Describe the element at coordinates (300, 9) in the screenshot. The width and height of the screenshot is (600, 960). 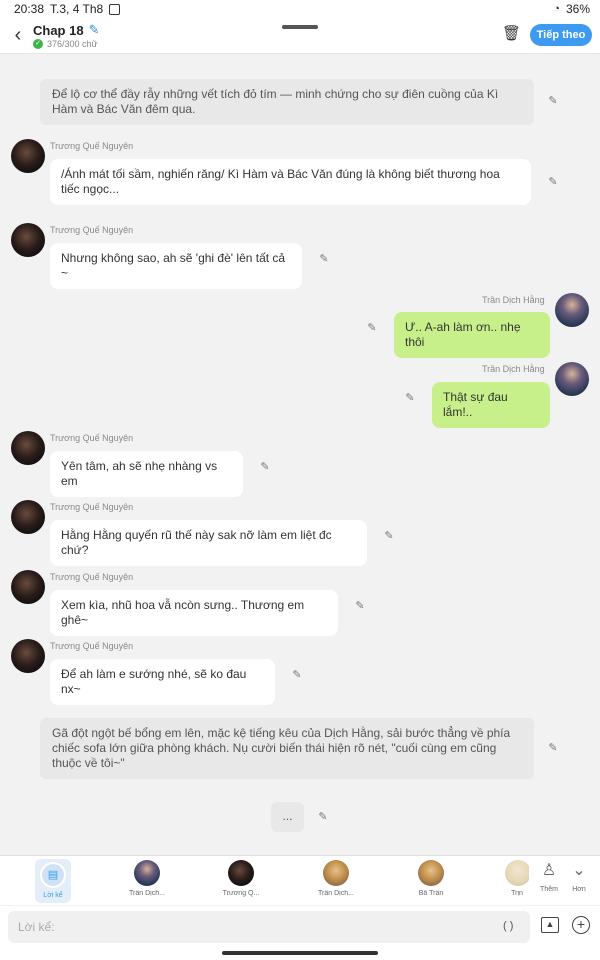
I see `status-bar: 20:38 T.3, 4 Th8 ◔ 36%` at that location.